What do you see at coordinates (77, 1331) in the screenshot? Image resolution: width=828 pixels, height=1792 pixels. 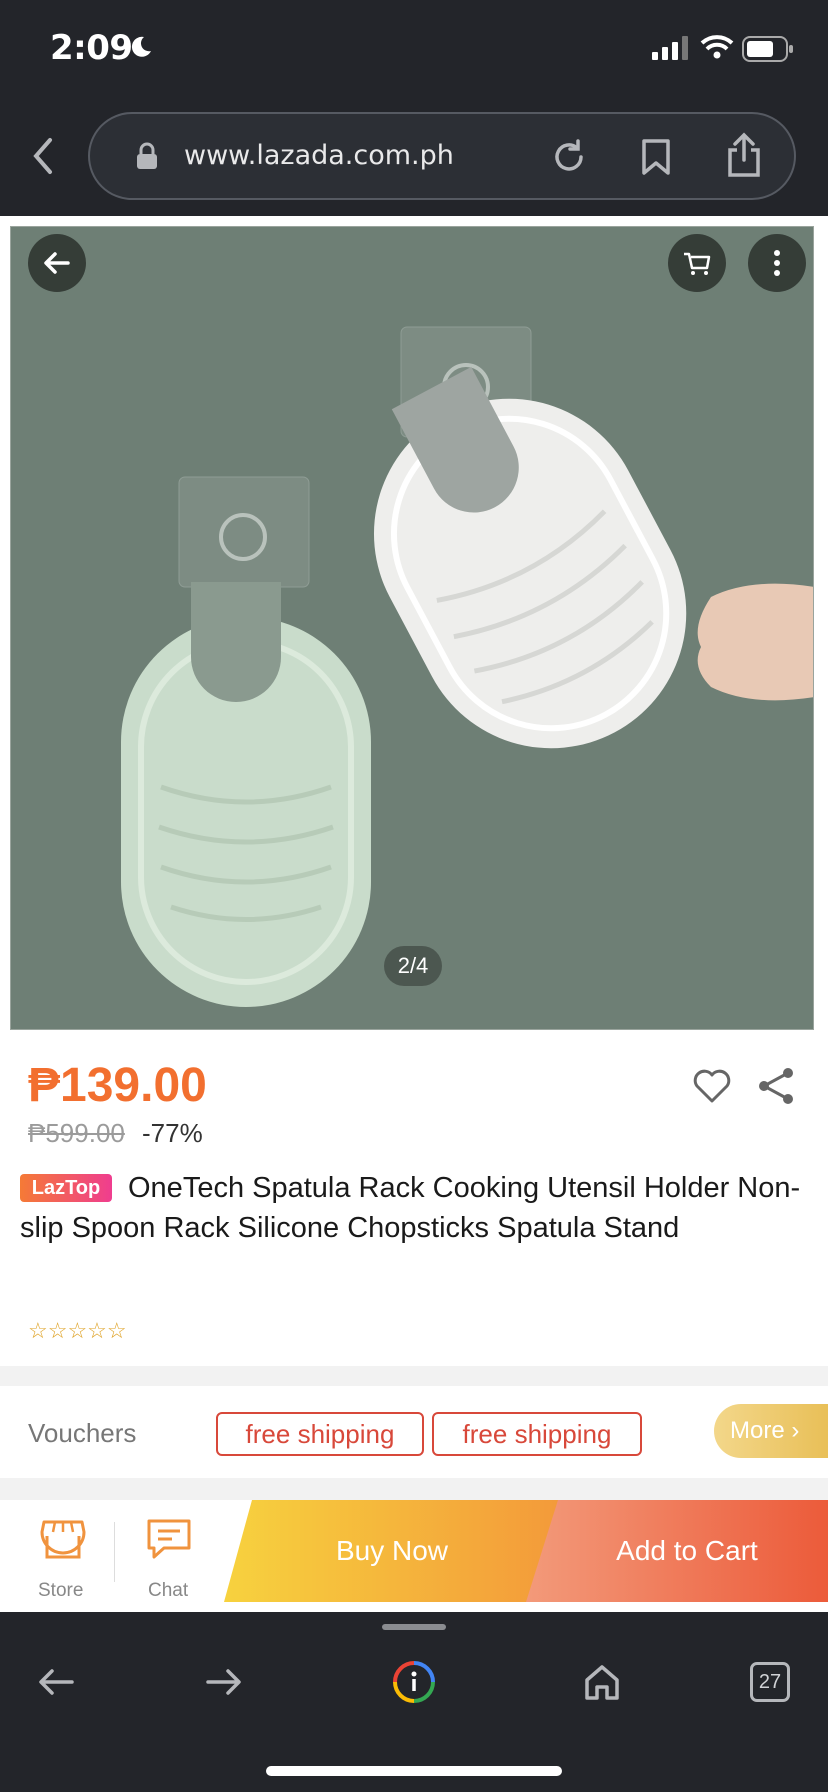 I see `rating-stars: ☆☆☆☆☆` at bounding box center [77, 1331].